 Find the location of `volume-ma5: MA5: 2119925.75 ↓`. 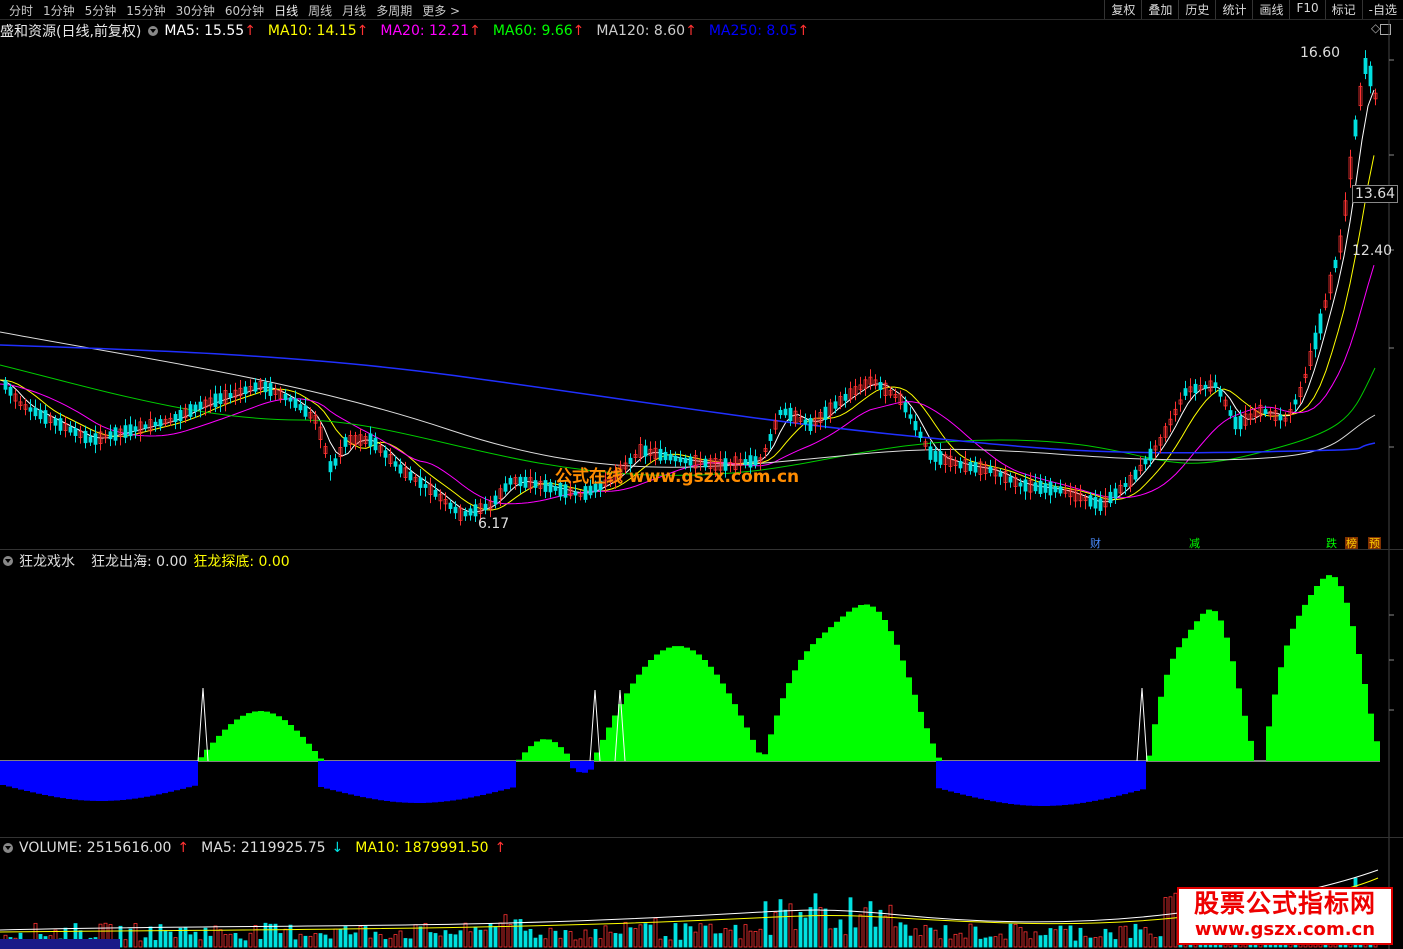

volume-ma5: MA5: 2119925.75 ↓ is located at coordinates (272, 848).